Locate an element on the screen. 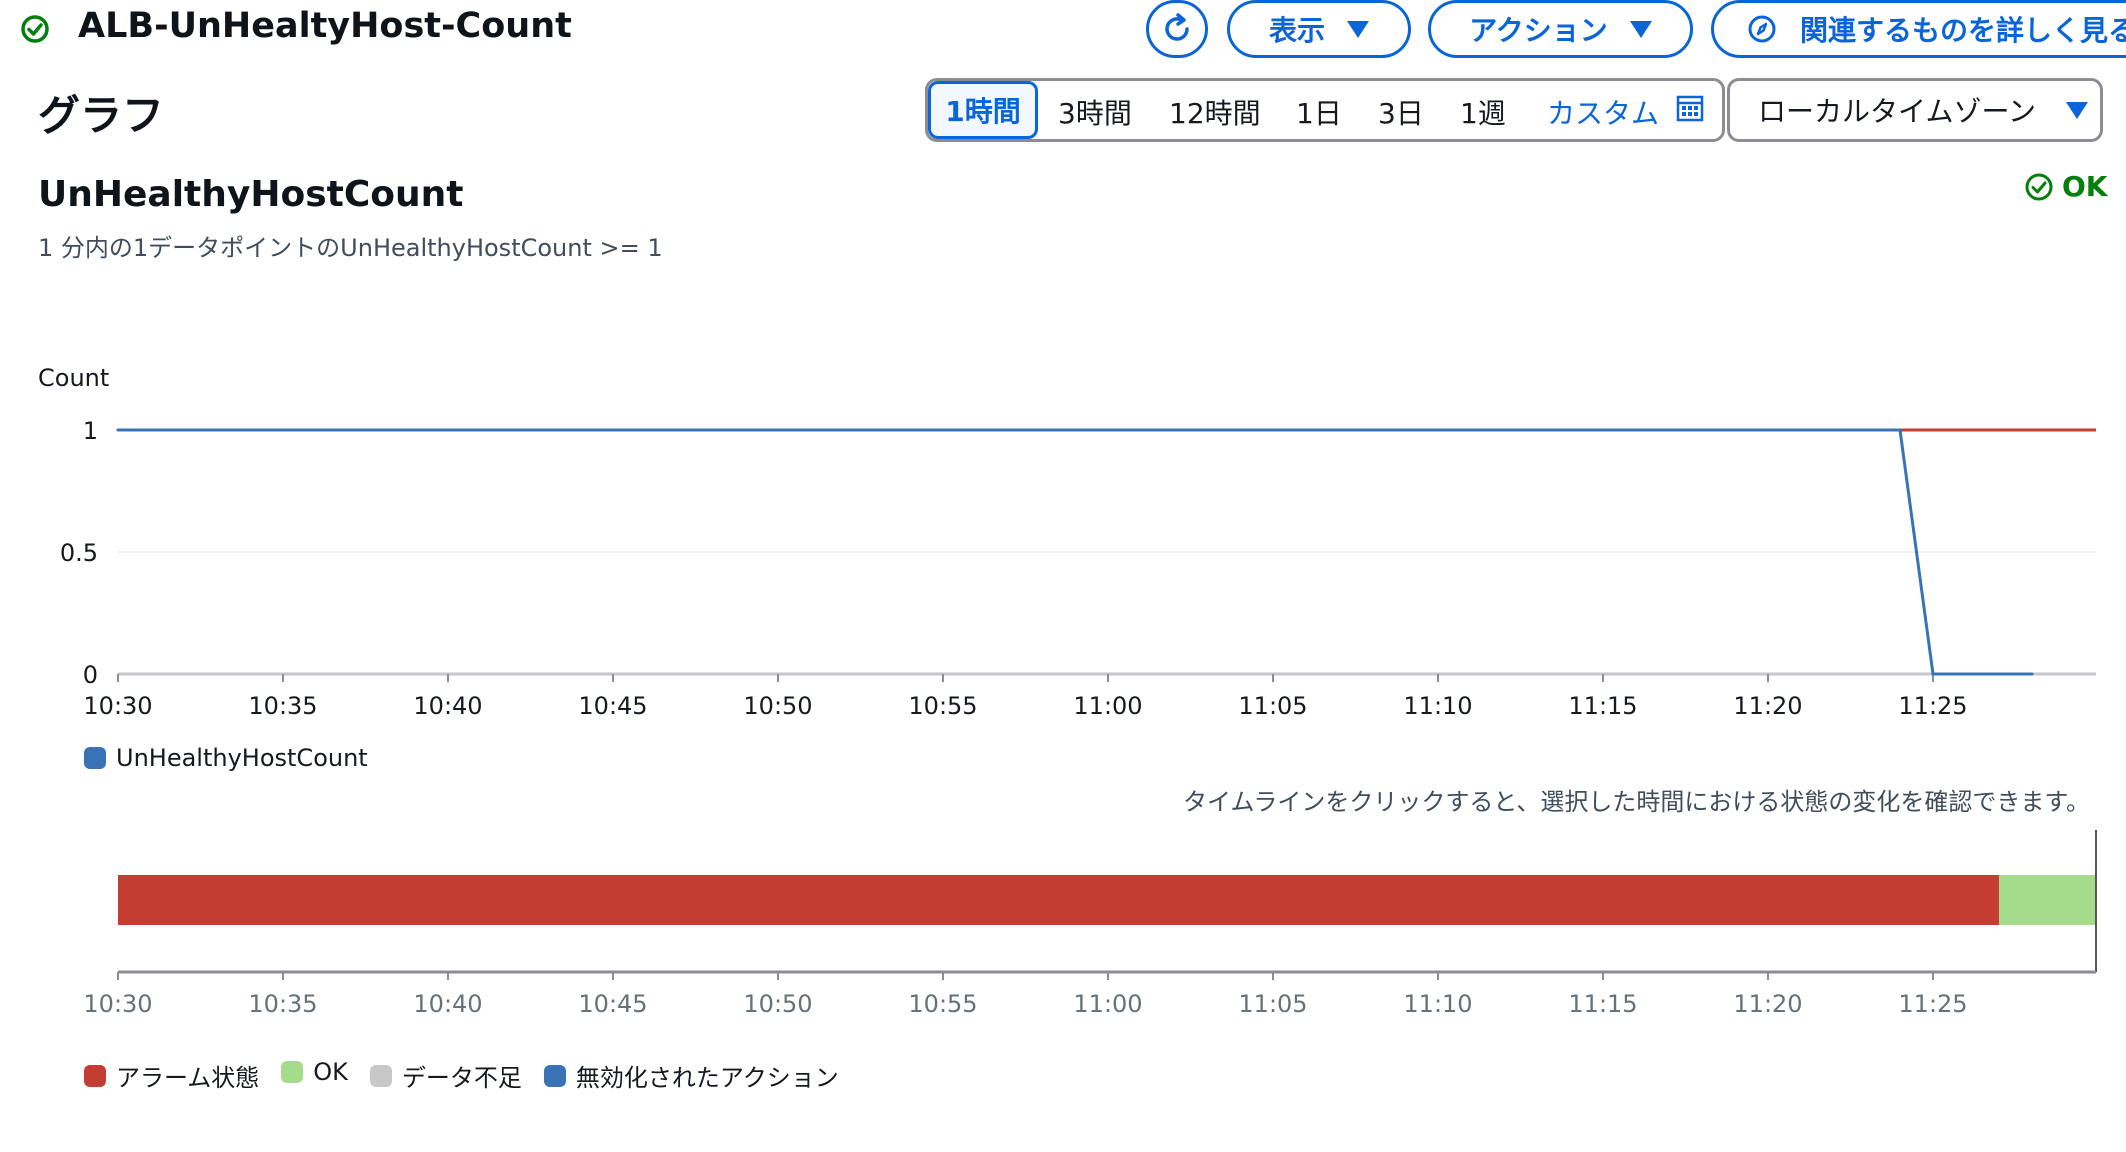  timeline-segment-alarm is located at coordinates (1058, 900).